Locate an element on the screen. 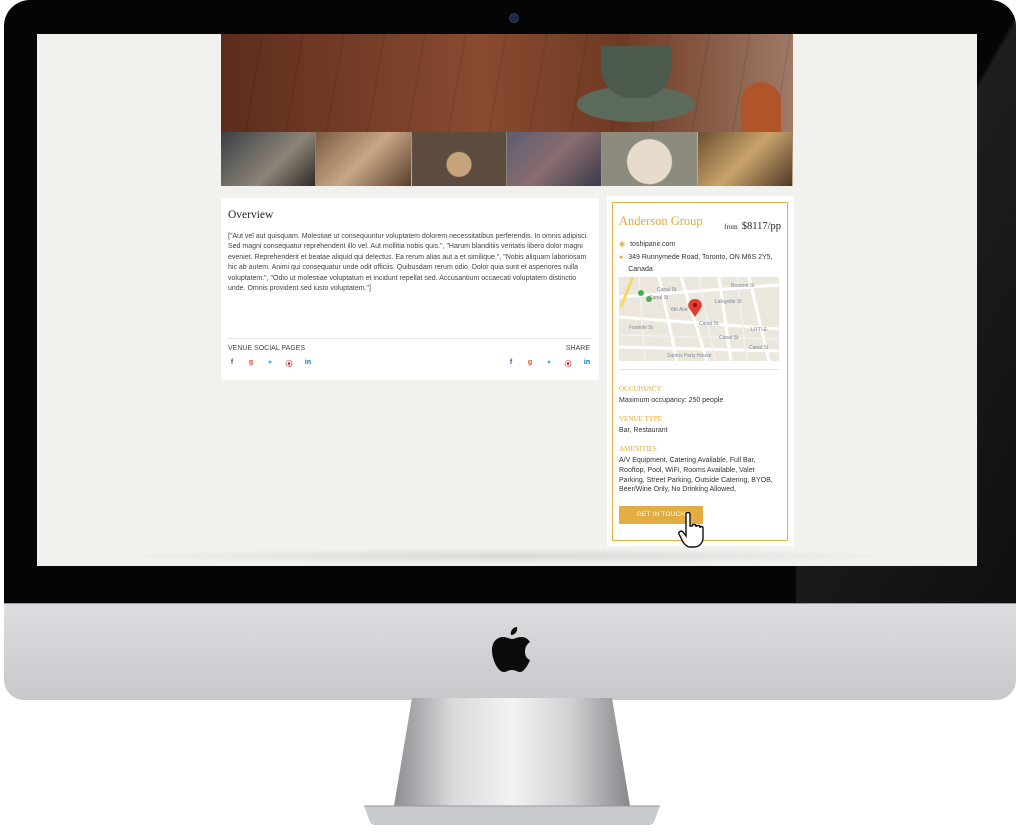 The height and width of the screenshot is (832, 1024). venue-name: Anderson Group is located at coordinates (661, 221).